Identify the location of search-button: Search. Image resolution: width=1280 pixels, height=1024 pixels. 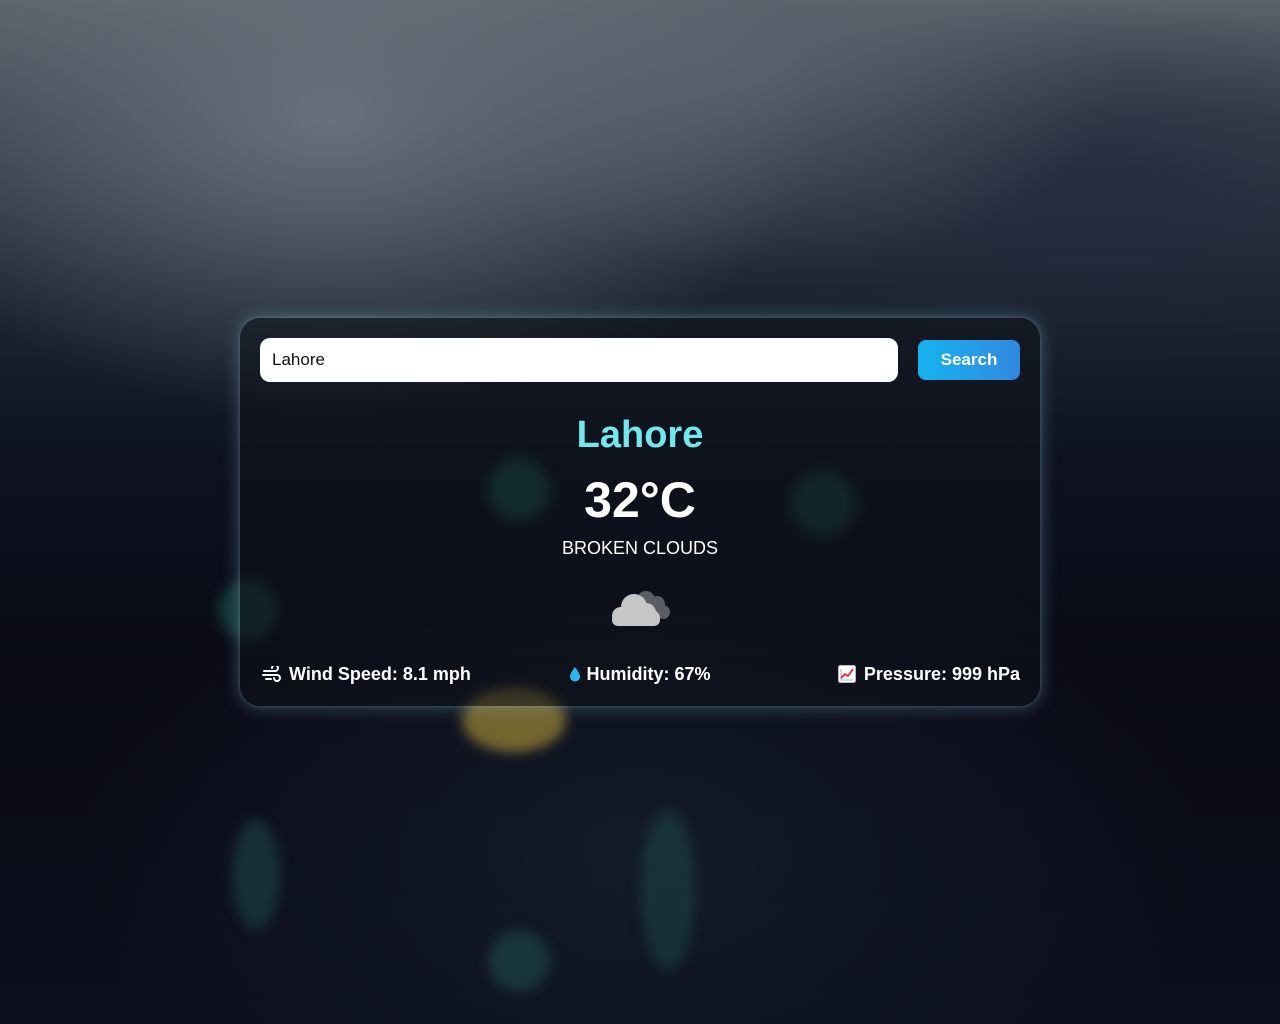
(969, 360).